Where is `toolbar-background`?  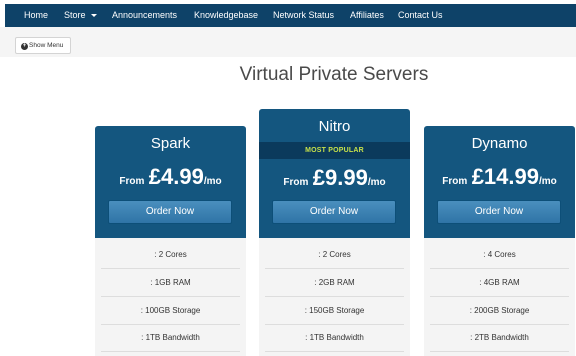
toolbar-background is located at coordinates (288, 42).